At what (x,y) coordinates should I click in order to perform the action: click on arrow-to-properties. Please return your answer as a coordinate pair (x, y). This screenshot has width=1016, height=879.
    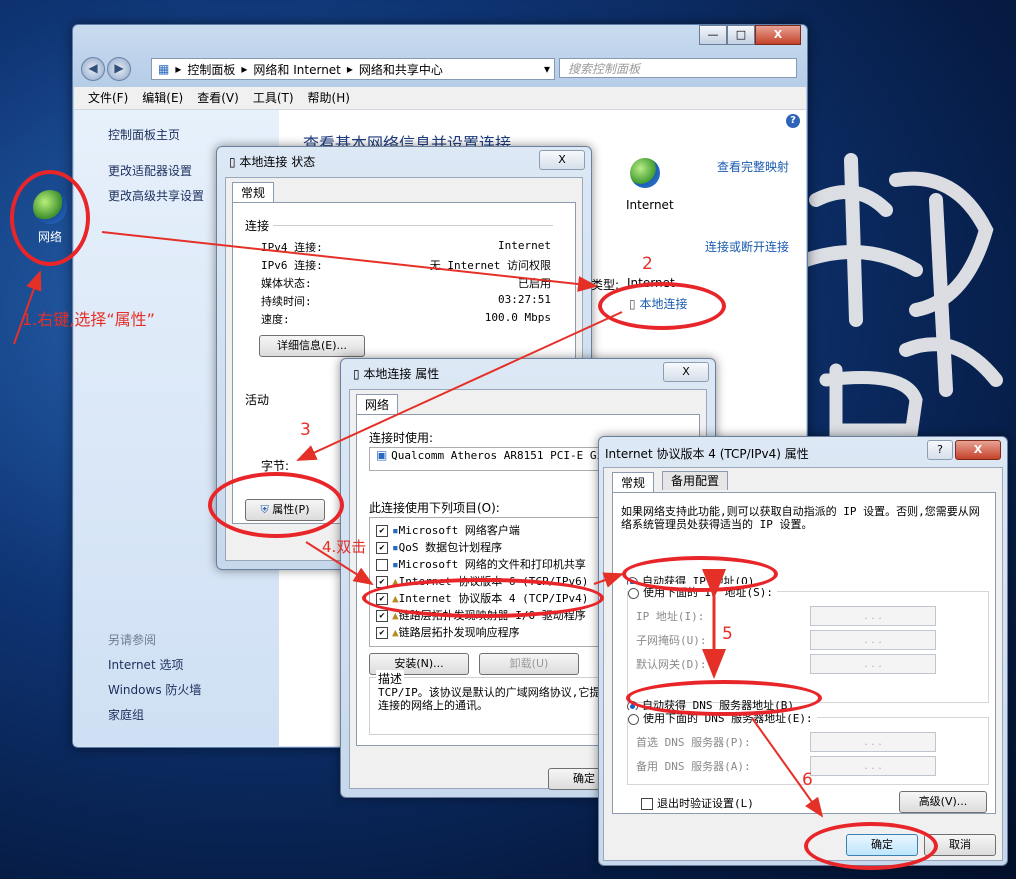
    Looking at the image, I should click on (459, 386).